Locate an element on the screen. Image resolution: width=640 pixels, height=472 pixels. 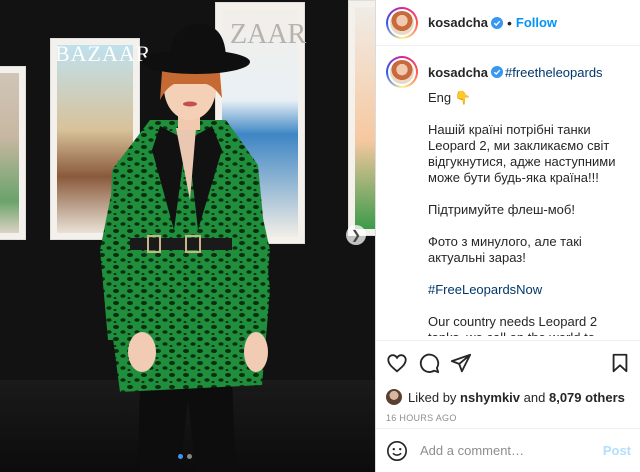
bookmark-icon is located at coordinates (620, 363).